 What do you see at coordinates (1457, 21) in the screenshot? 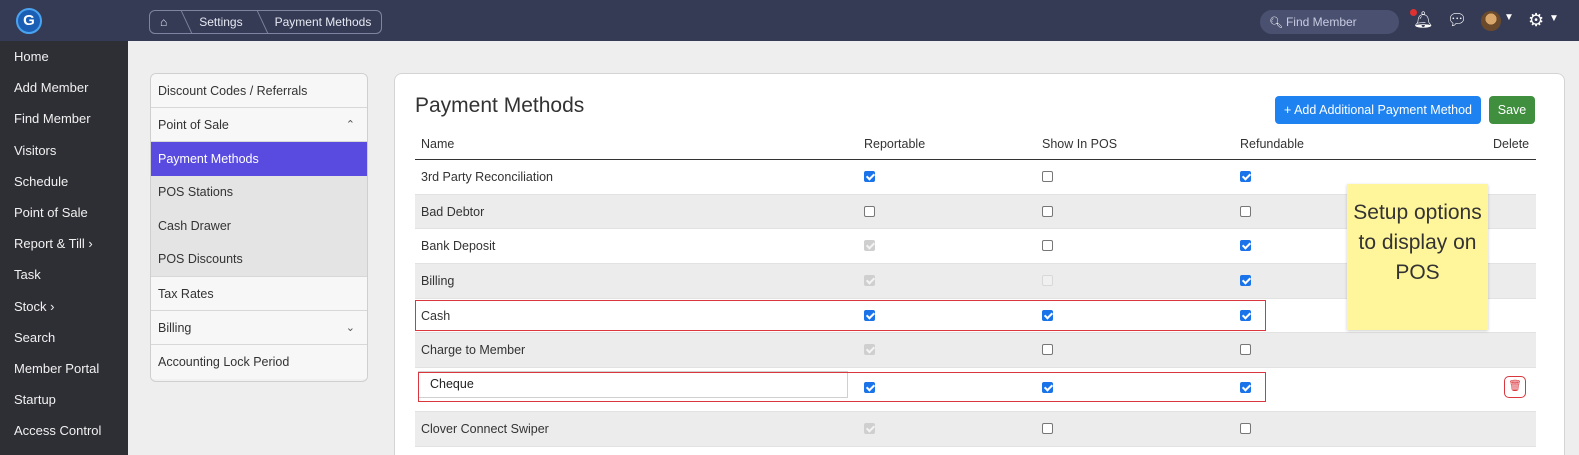
I see `chat-icon: 💬︎` at bounding box center [1457, 21].